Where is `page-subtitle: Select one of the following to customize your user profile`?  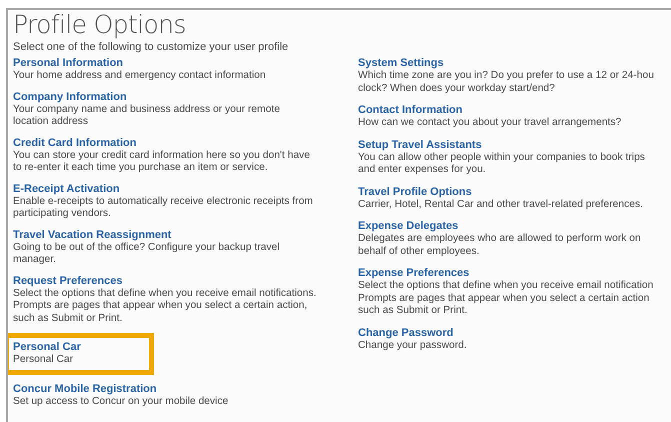
page-subtitle: Select one of the following to customize your user profile is located at coordinates (151, 47).